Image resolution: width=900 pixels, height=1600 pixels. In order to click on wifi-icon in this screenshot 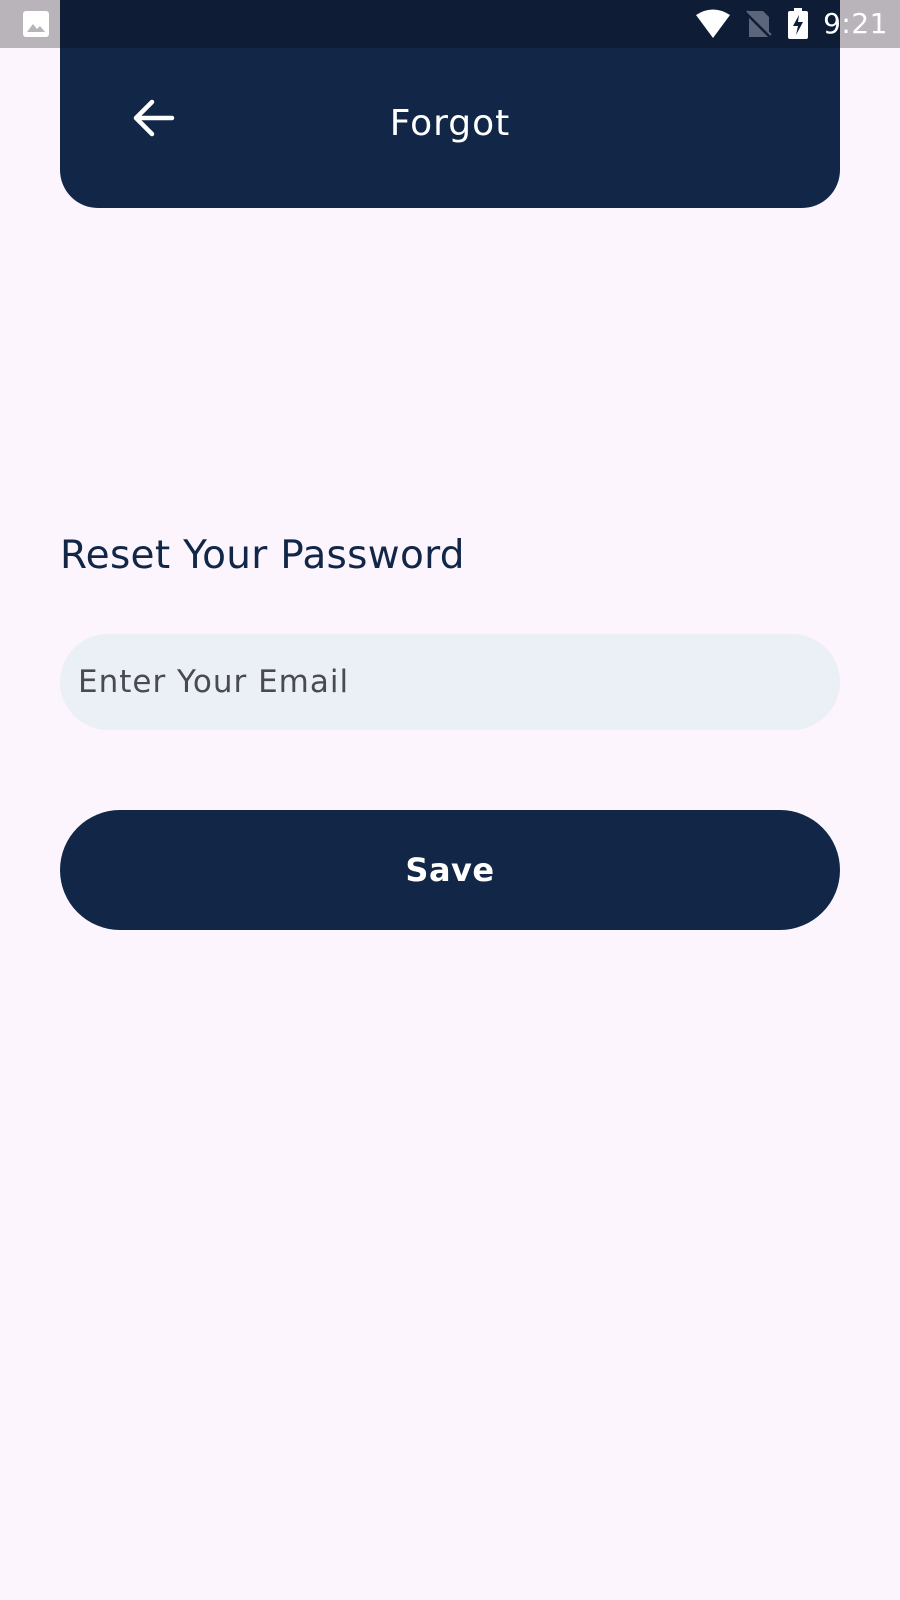, I will do `click(713, 23)`.